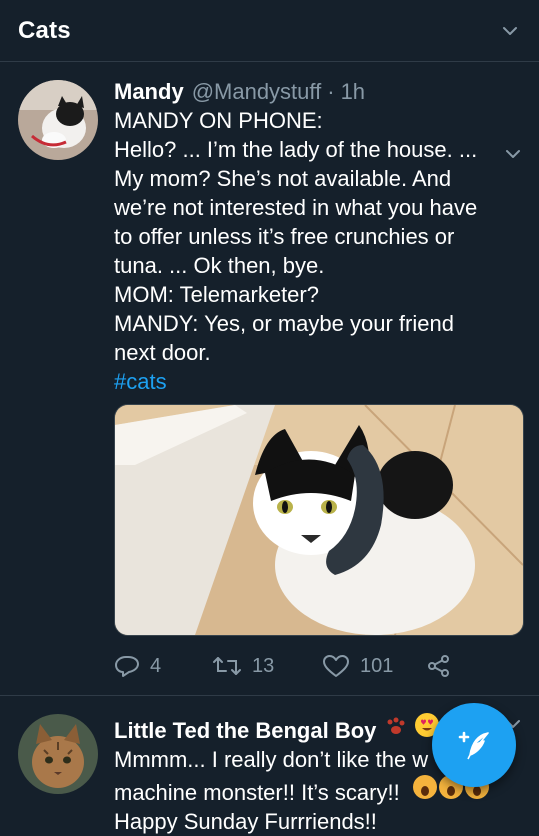  What do you see at coordinates (513, 156) in the screenshot?
I see `tweet-menu-chevron-icon` at bounding box center [513, 156].